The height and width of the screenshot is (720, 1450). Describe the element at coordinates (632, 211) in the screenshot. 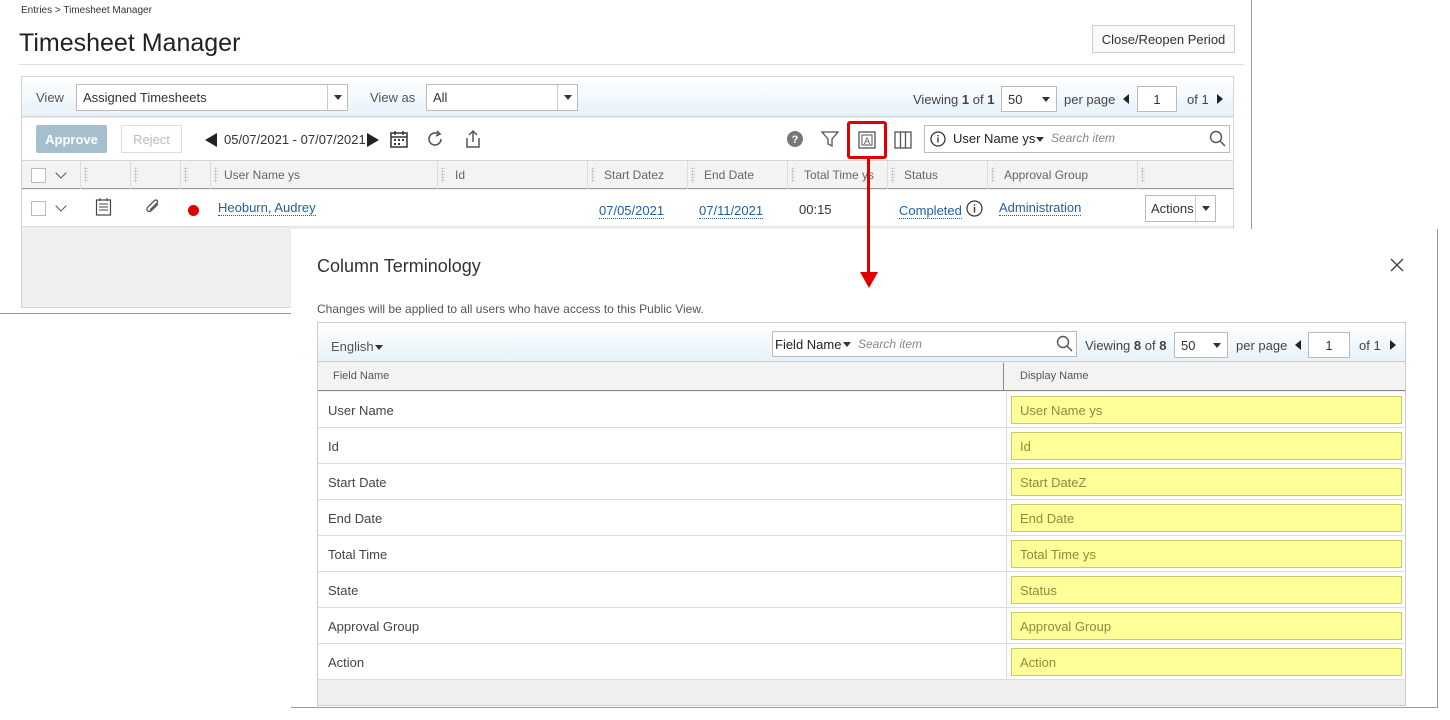

I see `start-date-link: 07/05/2021` at that location.